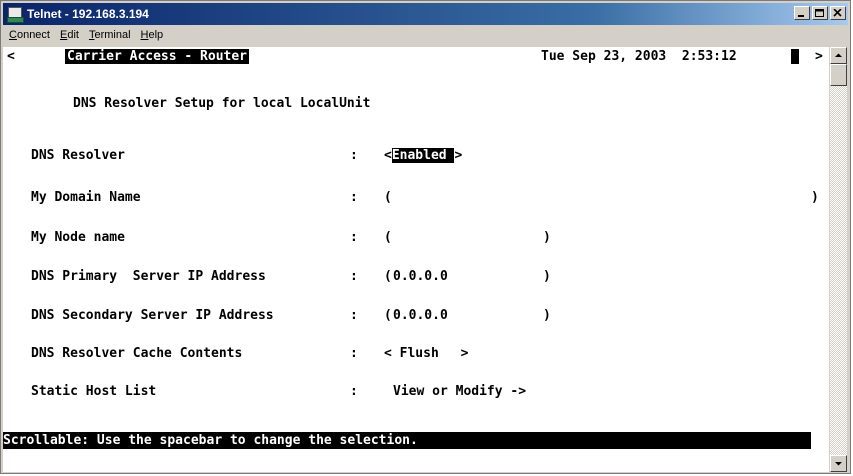 This screenshot has width=853, height=476. I want to click on terminal-cursor, so click(795, 56).